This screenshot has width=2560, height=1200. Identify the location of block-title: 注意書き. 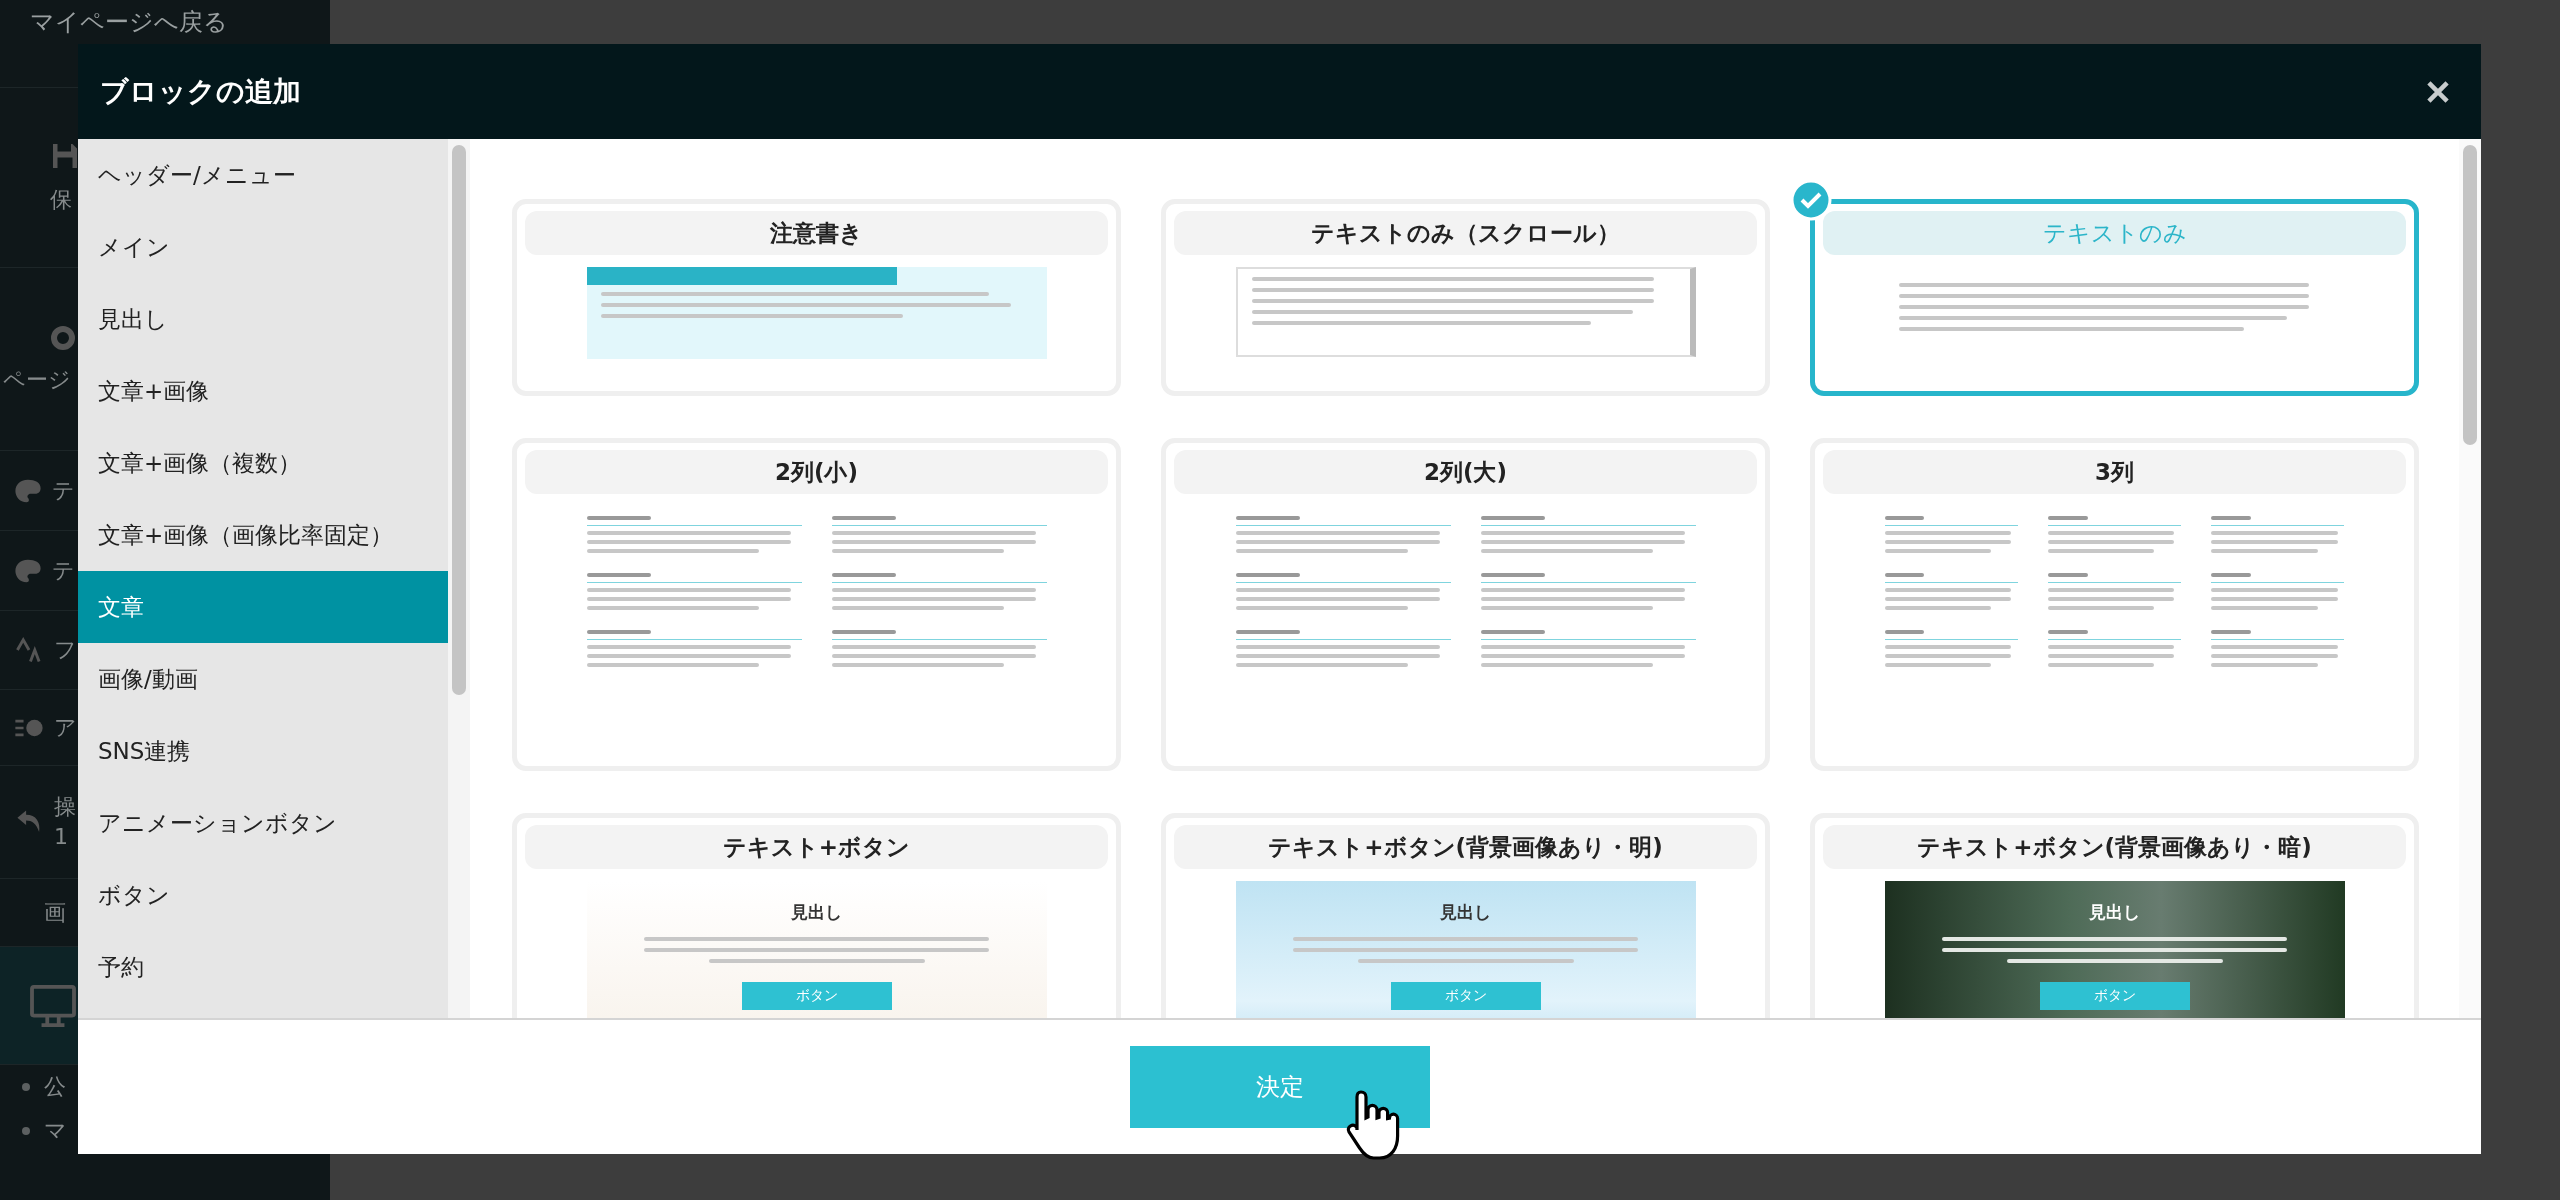
(816, 233).